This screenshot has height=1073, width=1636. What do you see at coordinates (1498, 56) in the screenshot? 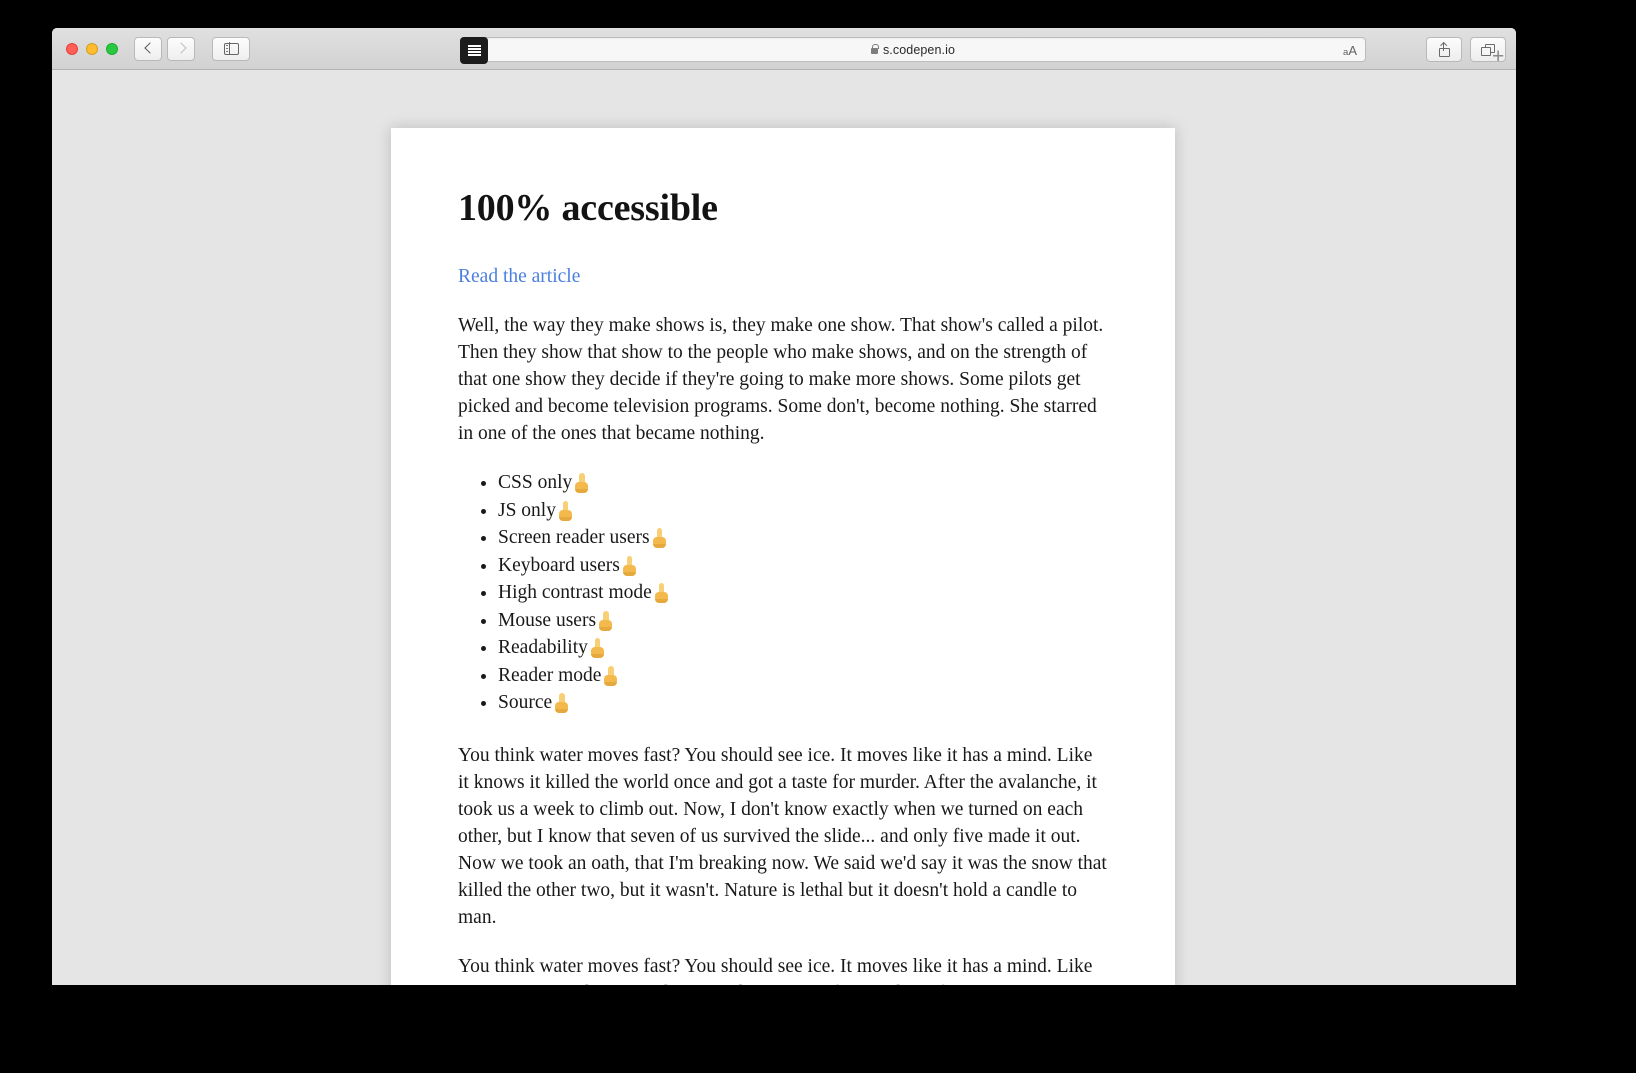
I see `new-tab-button: +` at bounding box center [1498, 56].